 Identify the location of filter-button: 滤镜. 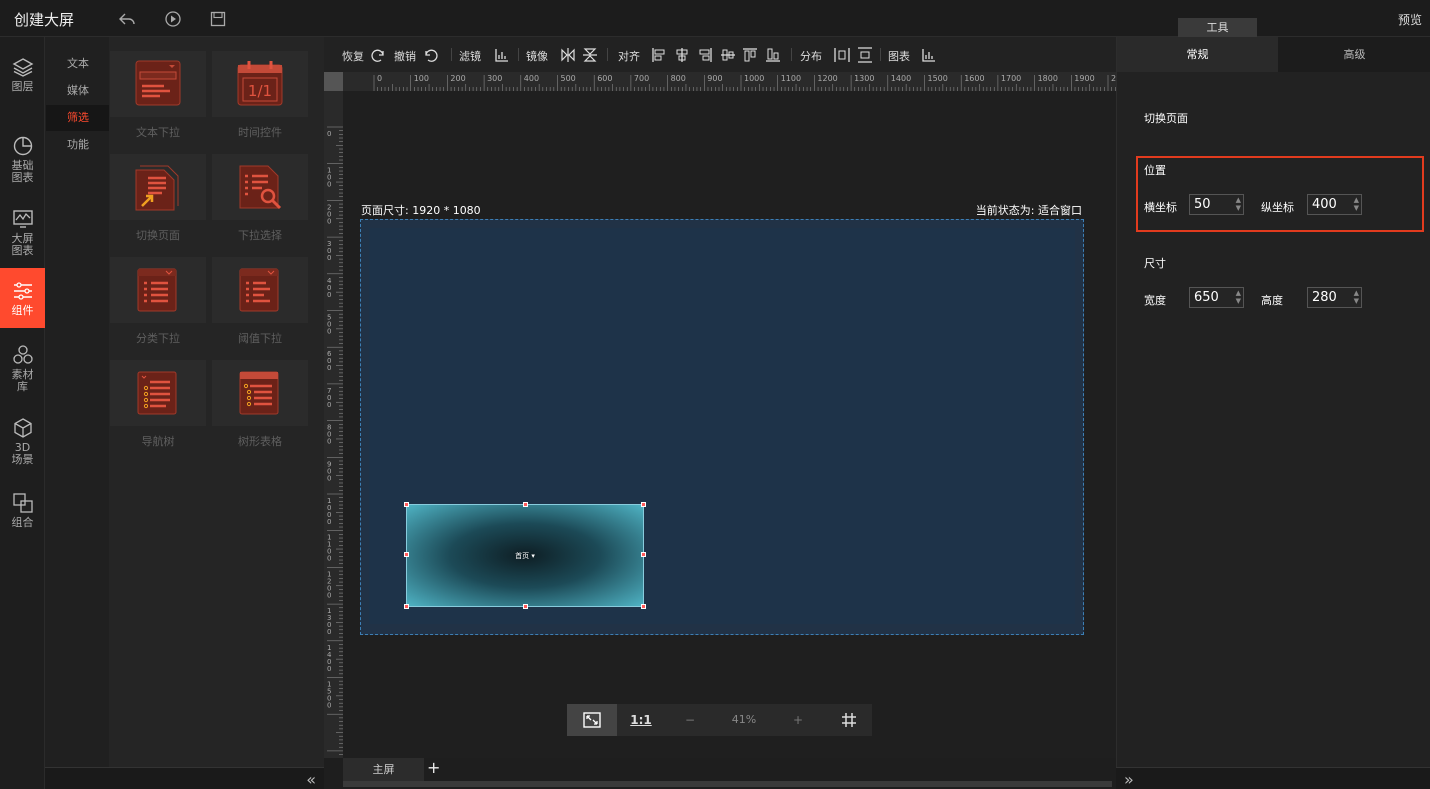
(470, 56).